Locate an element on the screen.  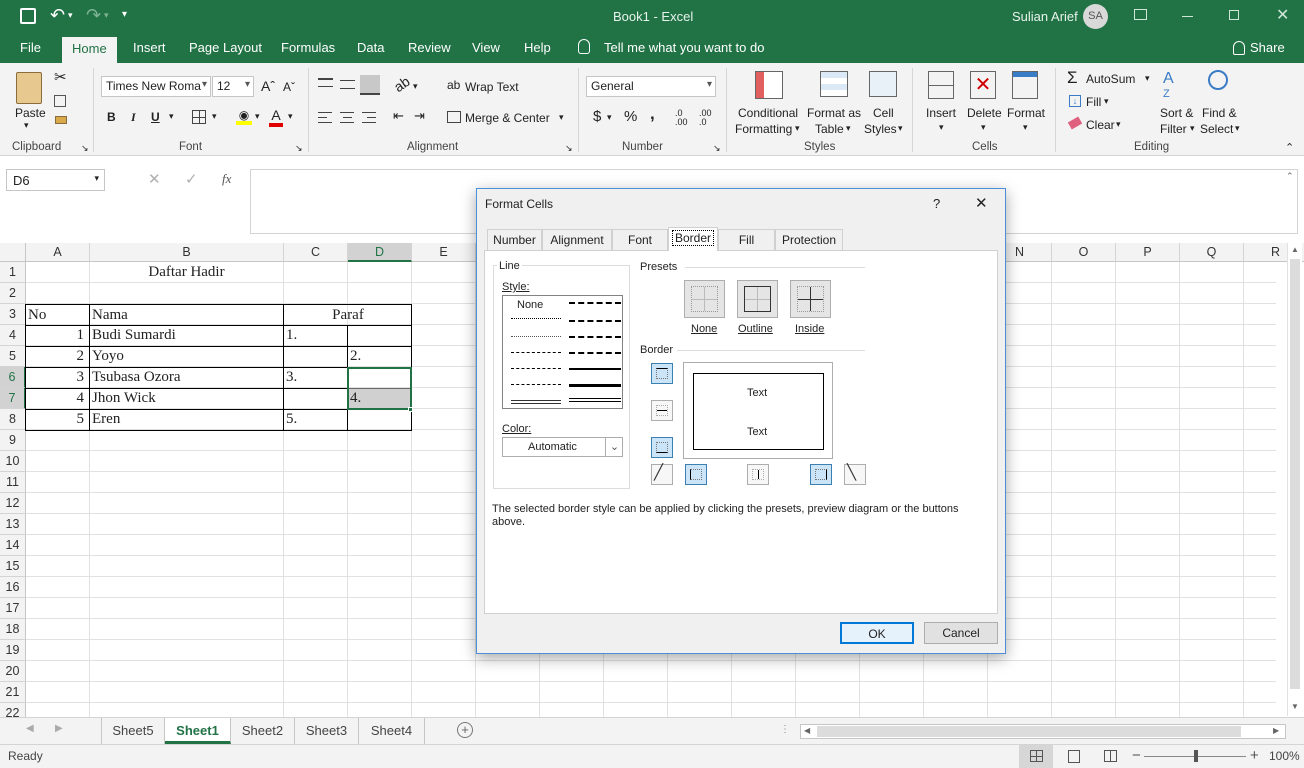
cell-header-paraf: Paraf is located at coordinates (348, 315).